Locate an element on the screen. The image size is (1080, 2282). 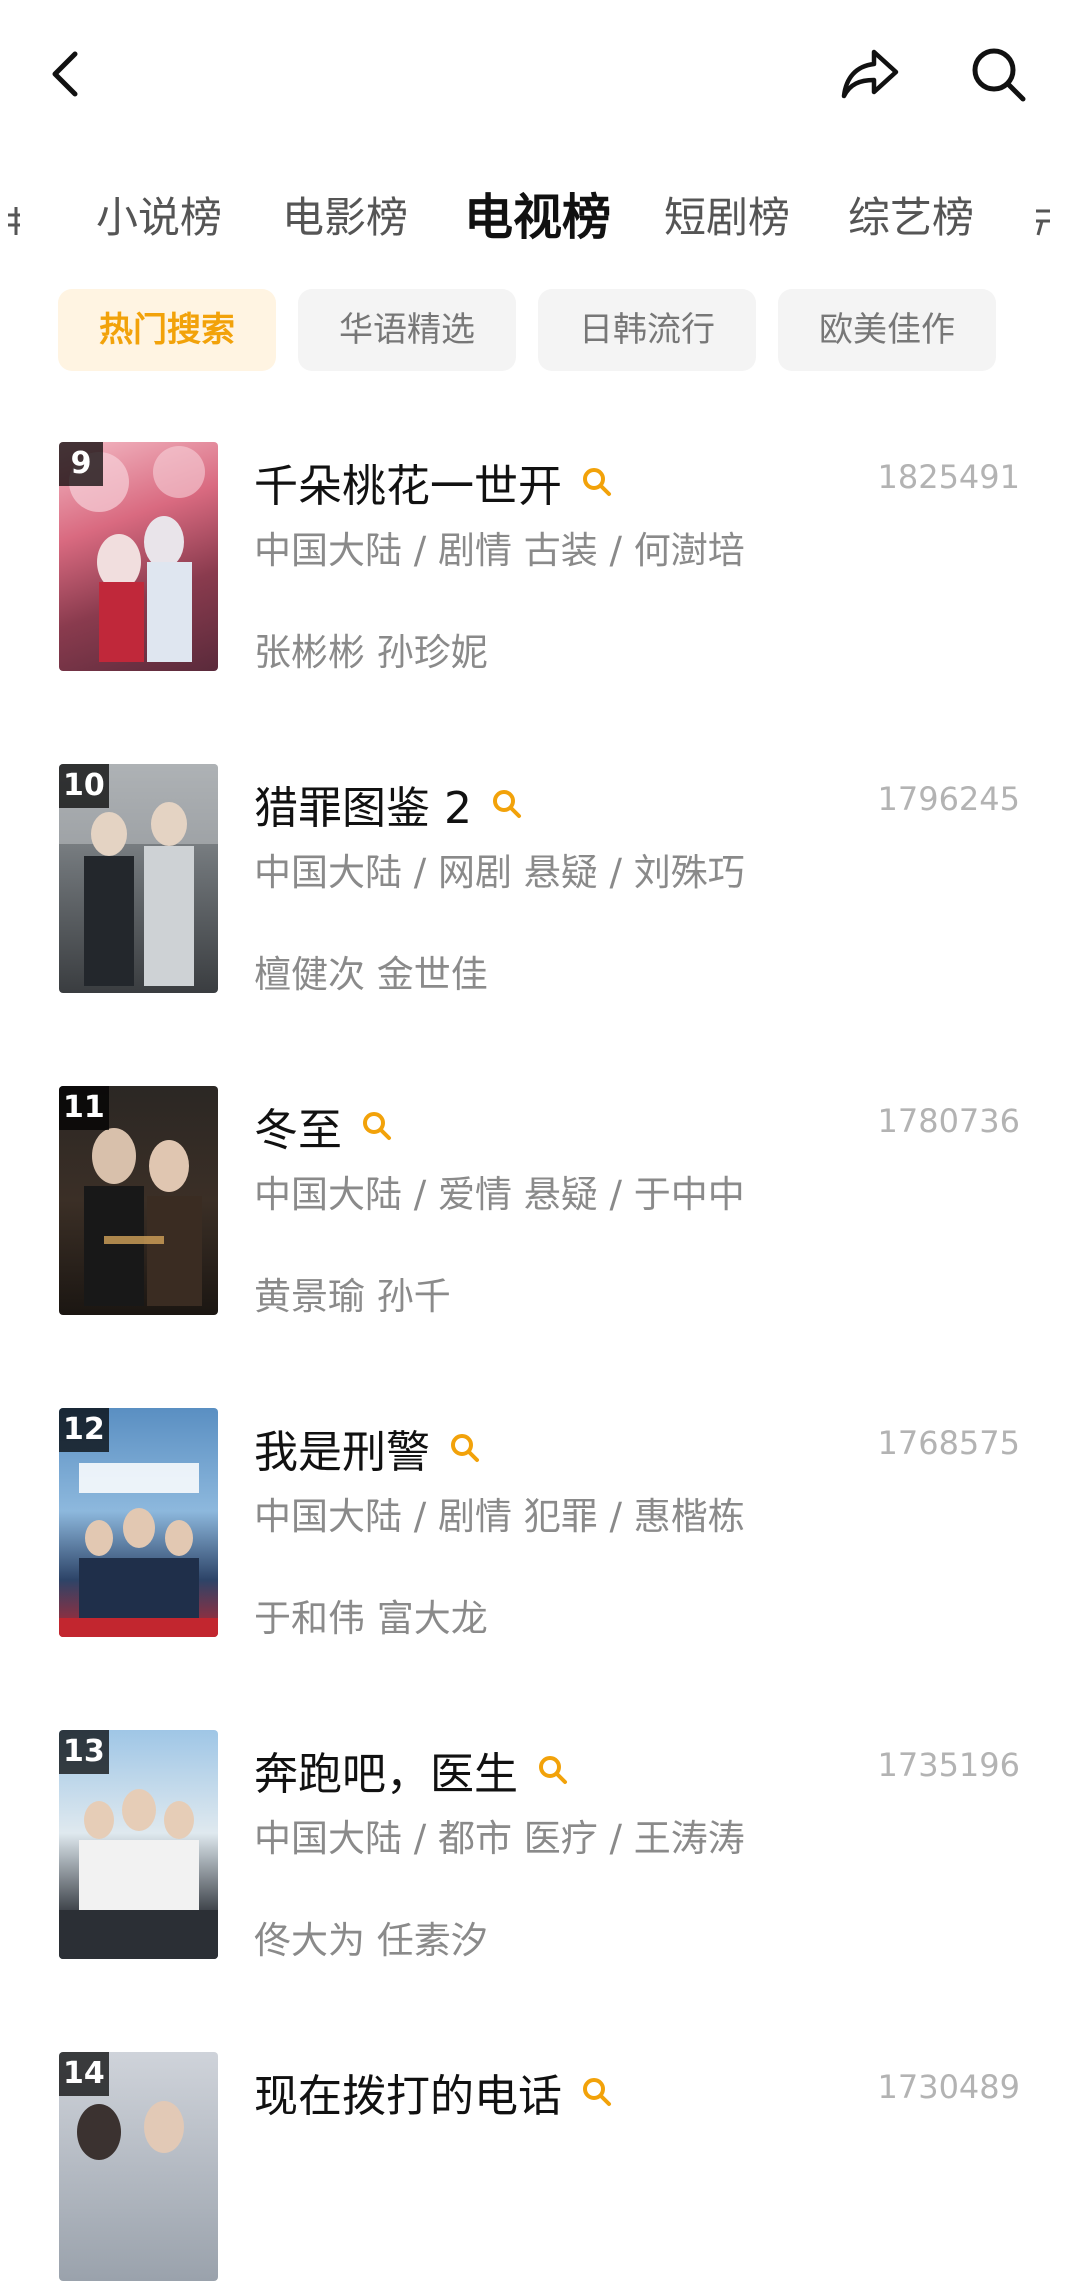
list-item: 14 现在拨打的电话 1730489 is located at coordinates (540, 2167).